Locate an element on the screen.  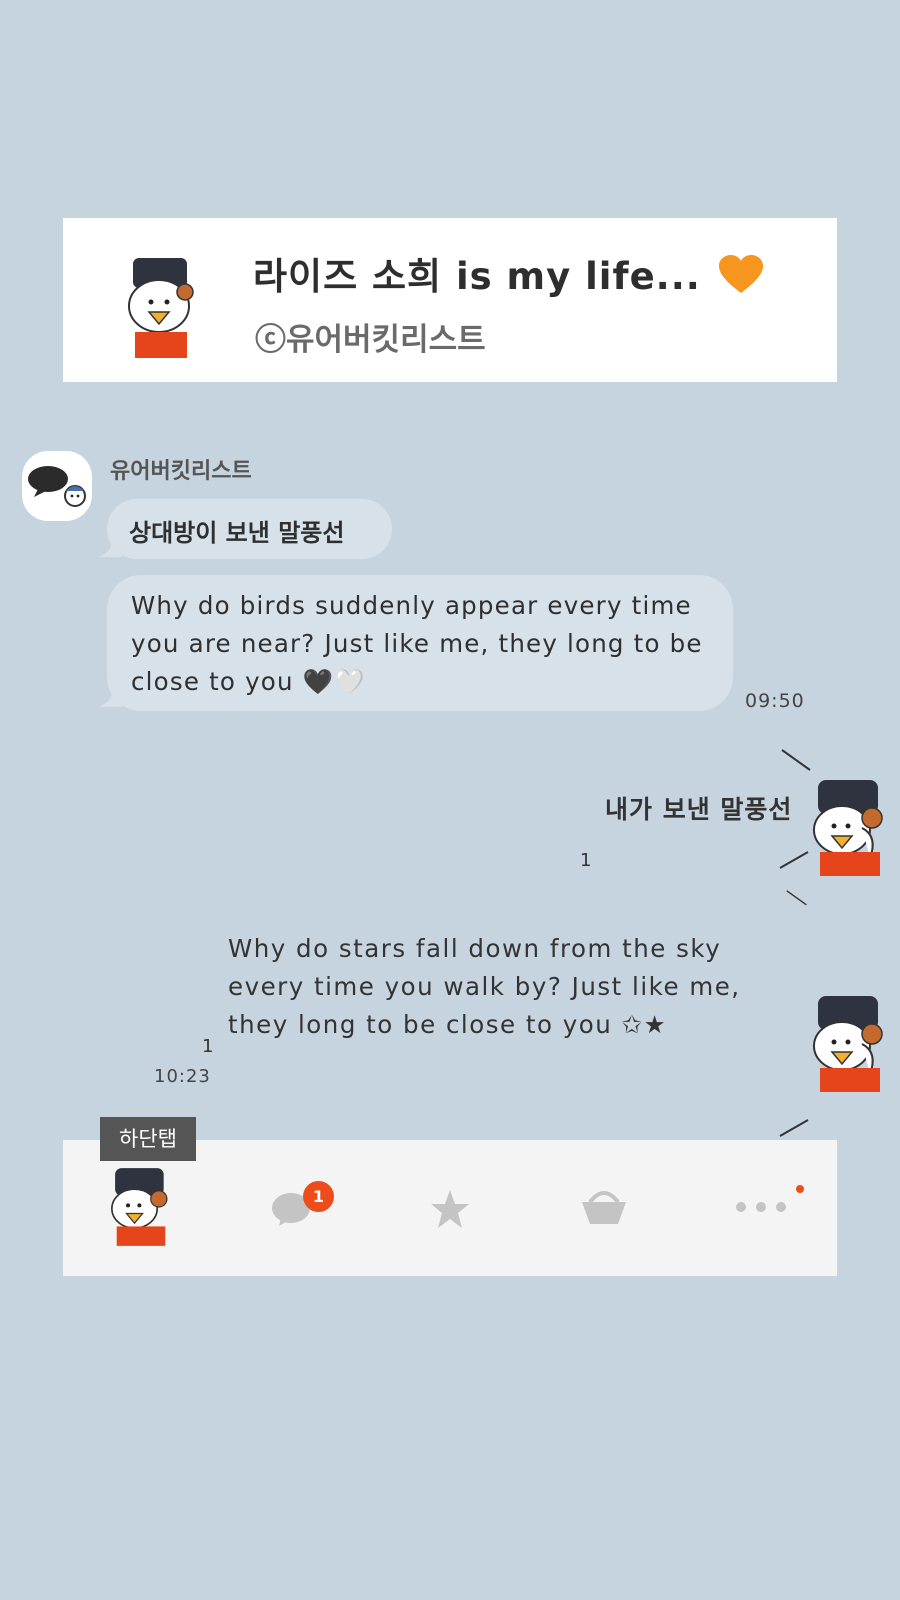
sent-message: 내가 보낸 말풍선 is located at coordinates (698, 808).